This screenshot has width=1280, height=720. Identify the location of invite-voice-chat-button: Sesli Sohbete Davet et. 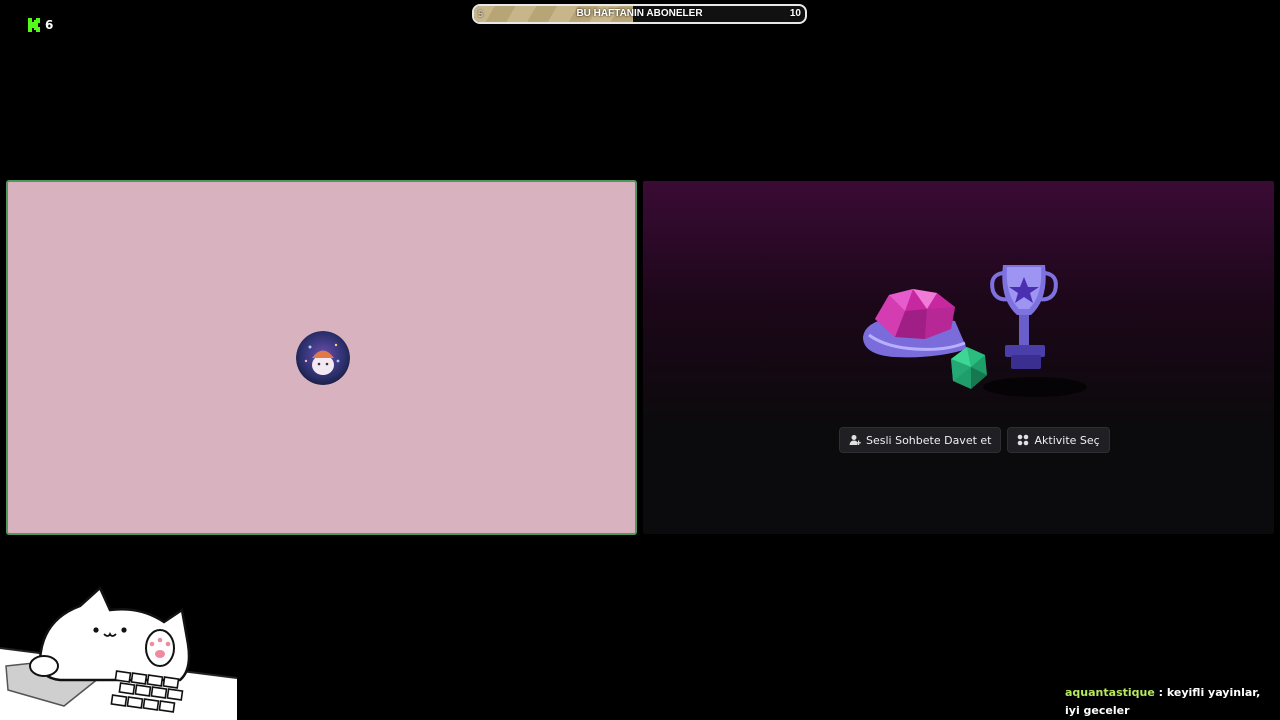
(920, 440).